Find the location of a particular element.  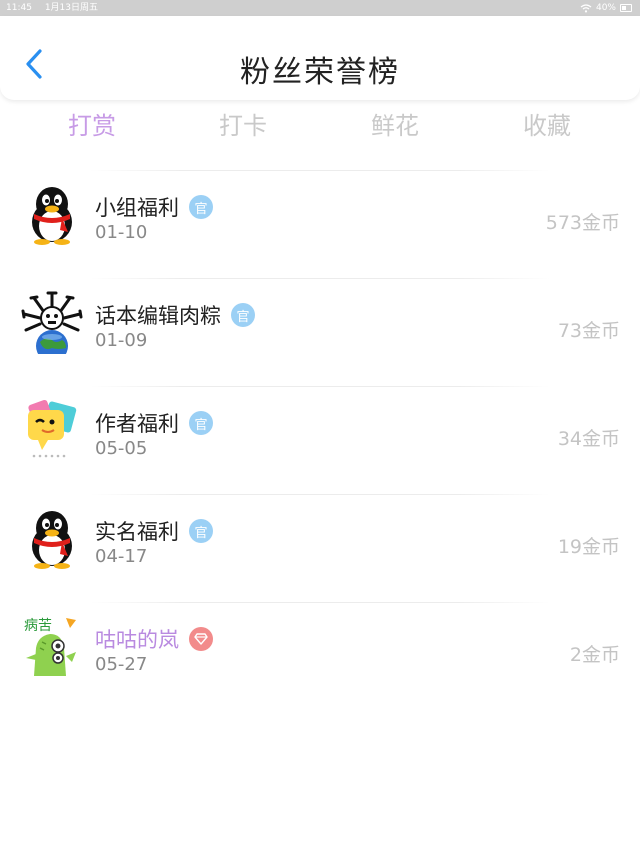

name-line: 小组福利 官 is located at coordinates (154, 207).